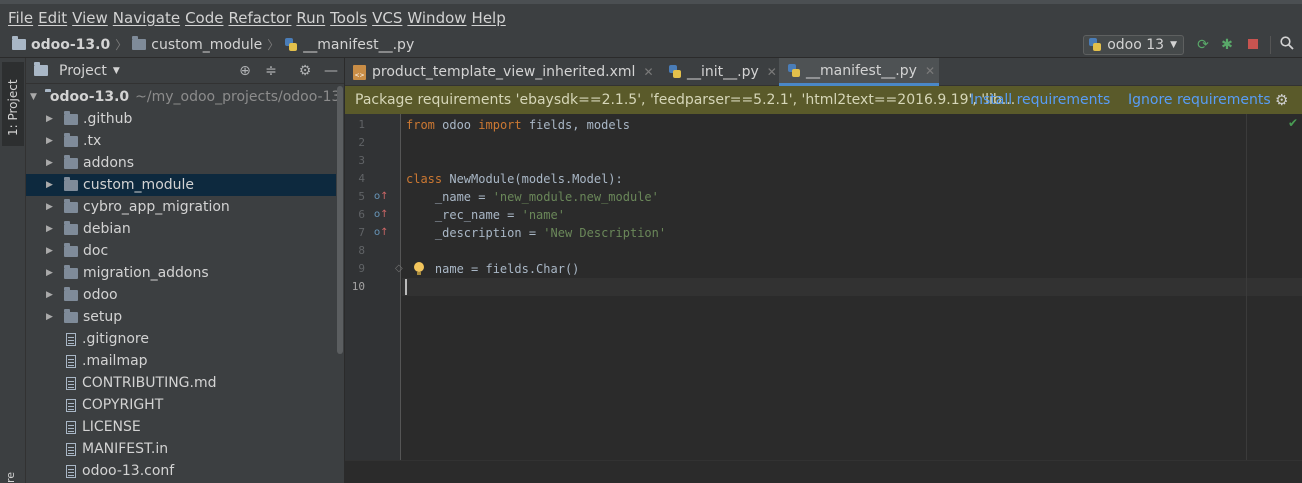 Image resolution: width=1302 pixels, height=483 pixels. I want to click on tree-folder-addons: ▶ addons, so click(181, 163).